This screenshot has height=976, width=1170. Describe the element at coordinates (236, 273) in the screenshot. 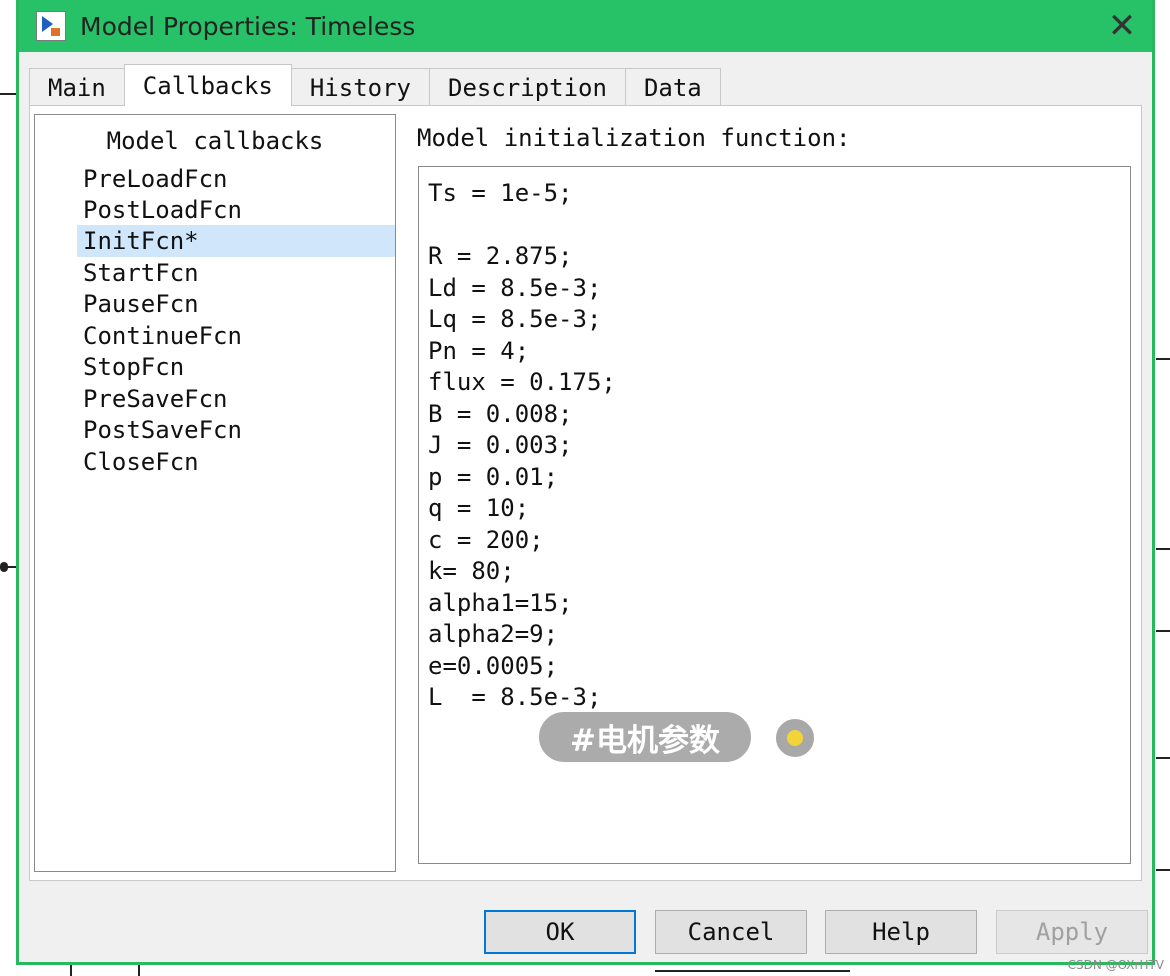

I see `callback-item-startfcn: StartFcn` at that location.